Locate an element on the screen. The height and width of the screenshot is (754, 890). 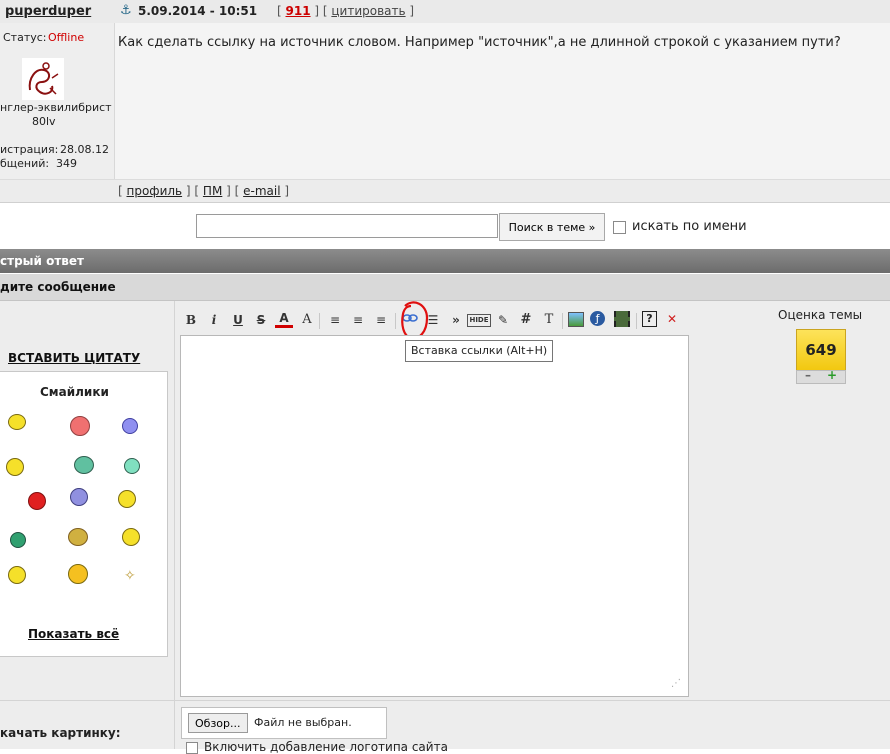
compose-title: дите сообщение is located at coordinates (58, 287).